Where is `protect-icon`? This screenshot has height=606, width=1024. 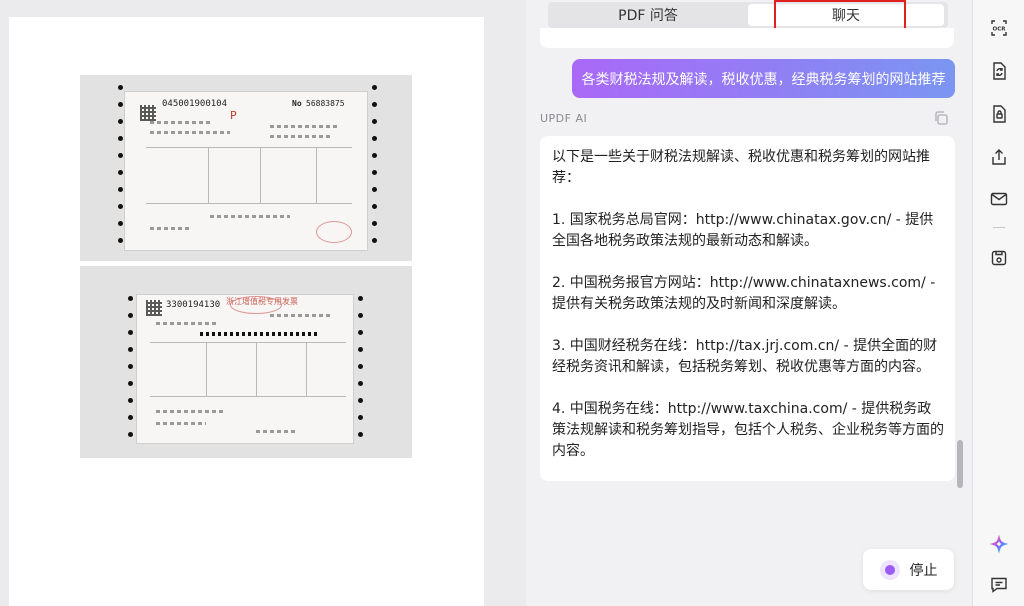 protect-icon is located at coordinates (999, 114).